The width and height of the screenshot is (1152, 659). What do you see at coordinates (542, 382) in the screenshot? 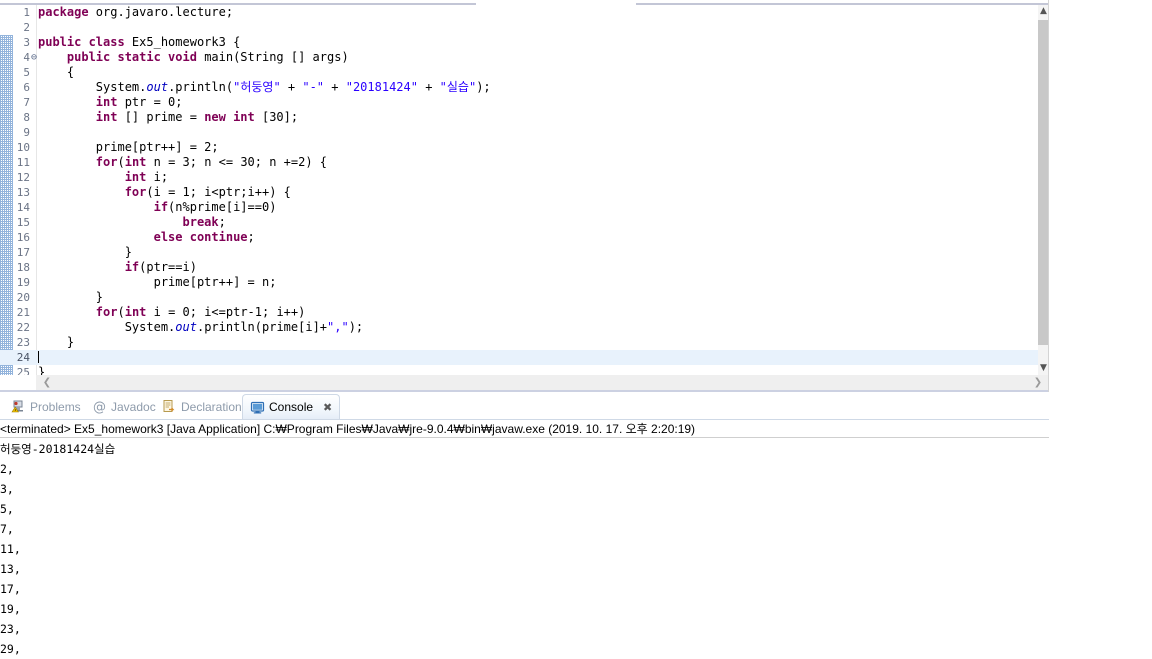
I see `editor-horizontal-scrollbar: ❮ ❯` at bounding box center [542, 382].